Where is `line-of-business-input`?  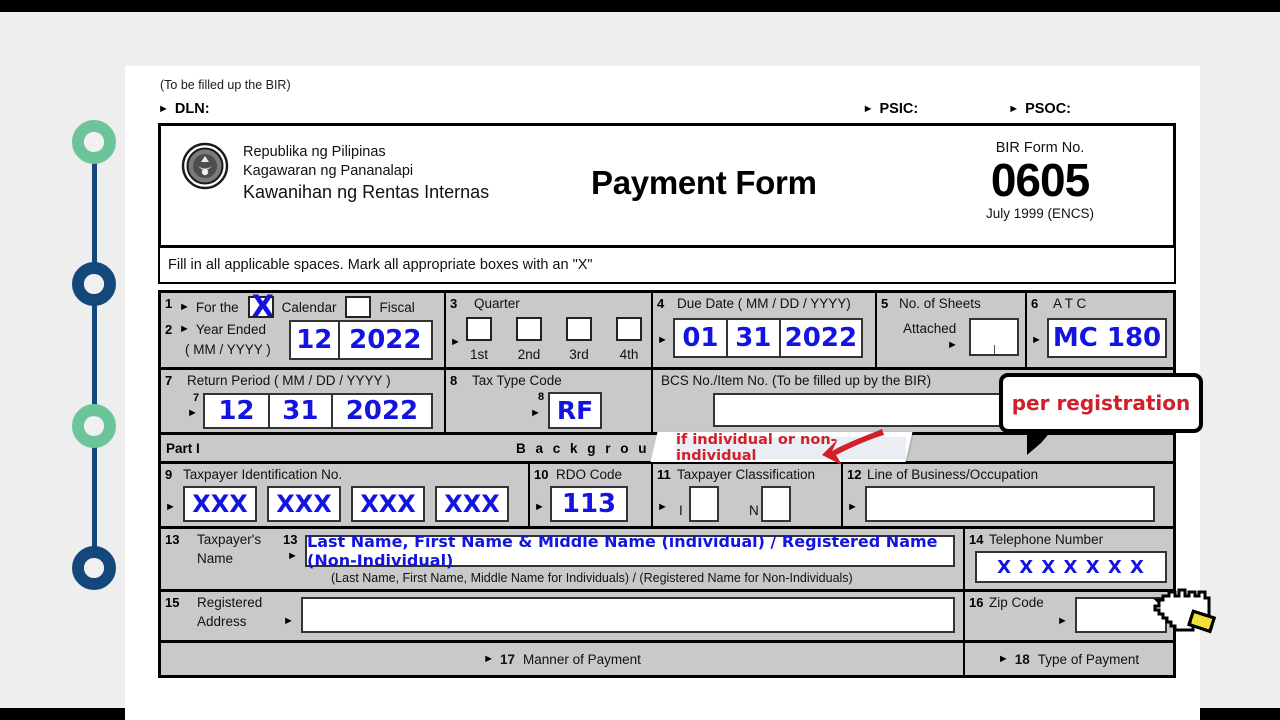
line-of-business-input is located at coordinates (1010, 504).